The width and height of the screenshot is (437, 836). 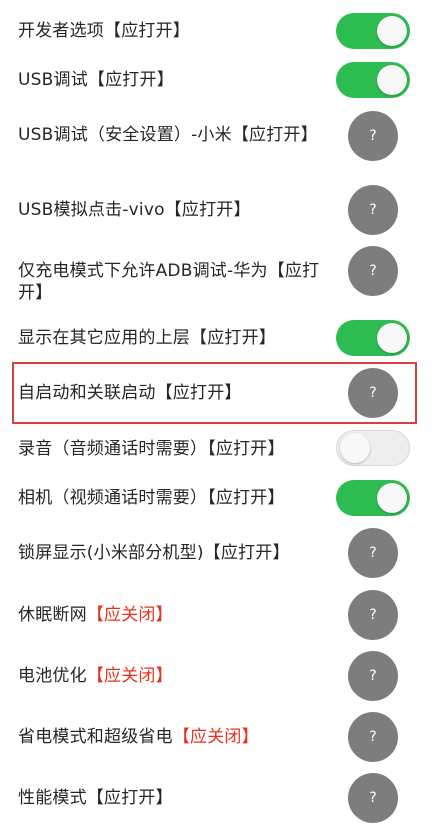 I want to click on setting-label: USB调试（安全设置）-小米【应打开】, so click(x=168, y=135).